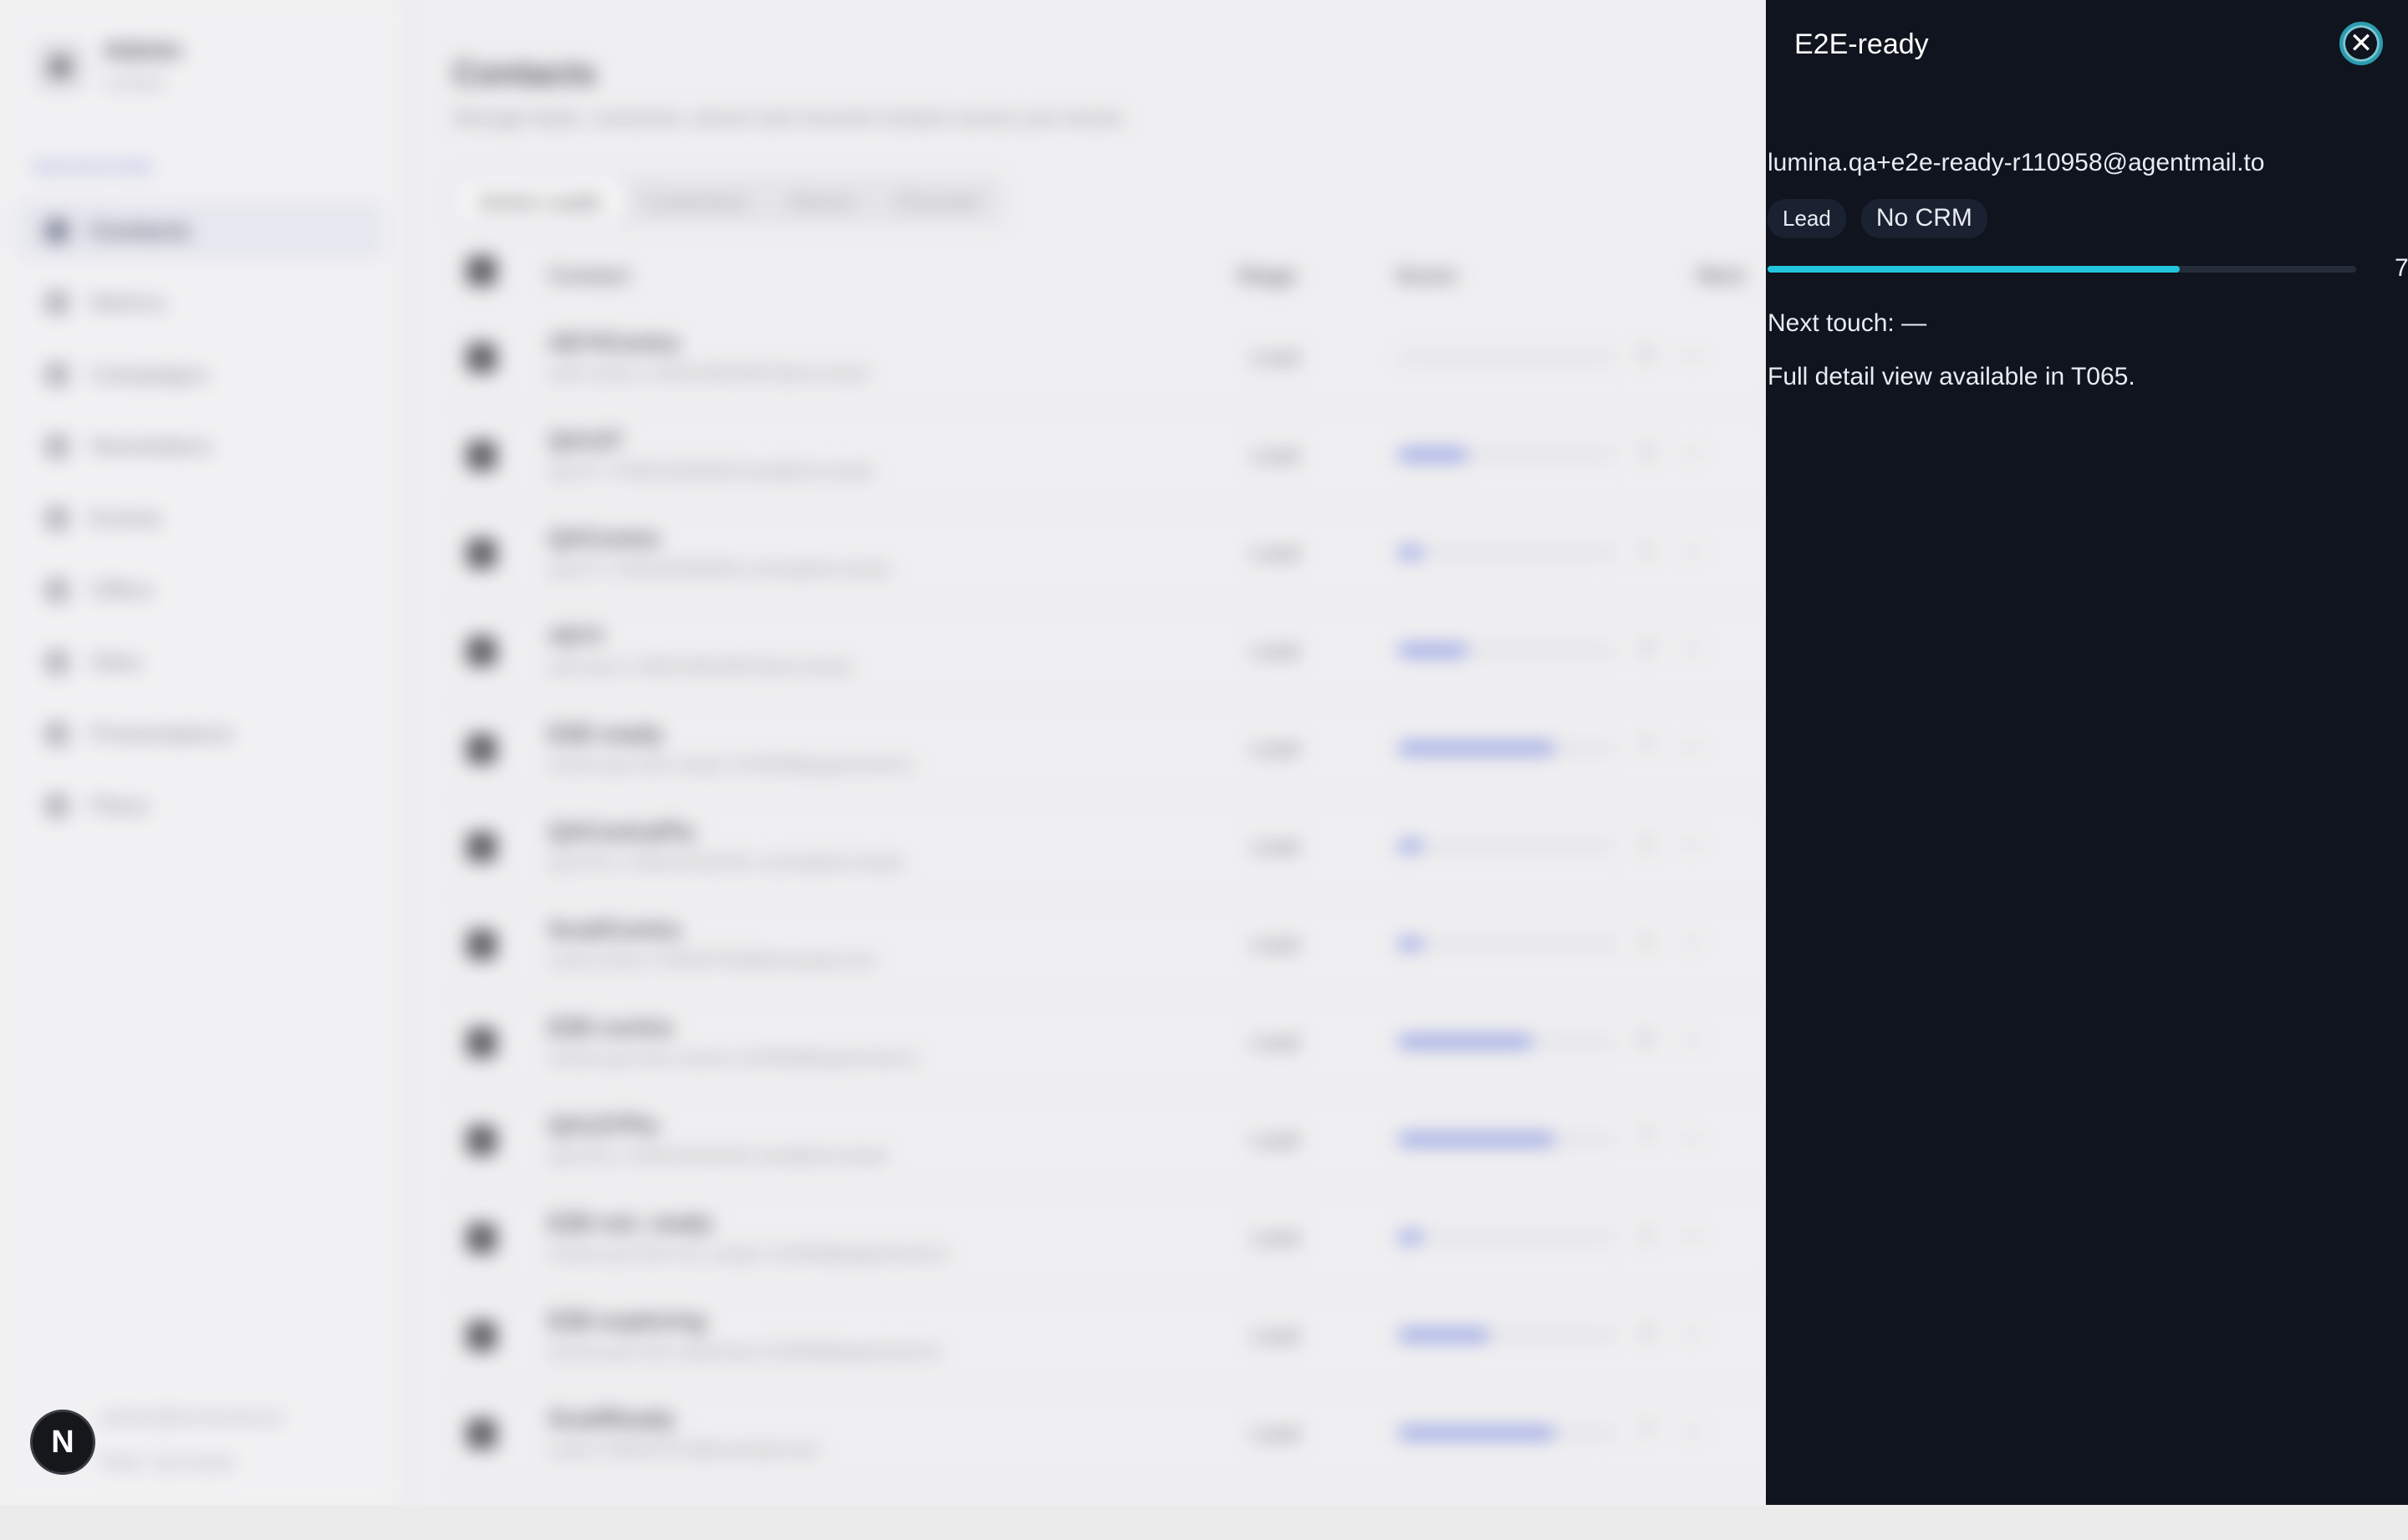 The width and height of the screenshot is (2408, 1540). I want to click on crm-badge: No CRM, so click(1924, 219).